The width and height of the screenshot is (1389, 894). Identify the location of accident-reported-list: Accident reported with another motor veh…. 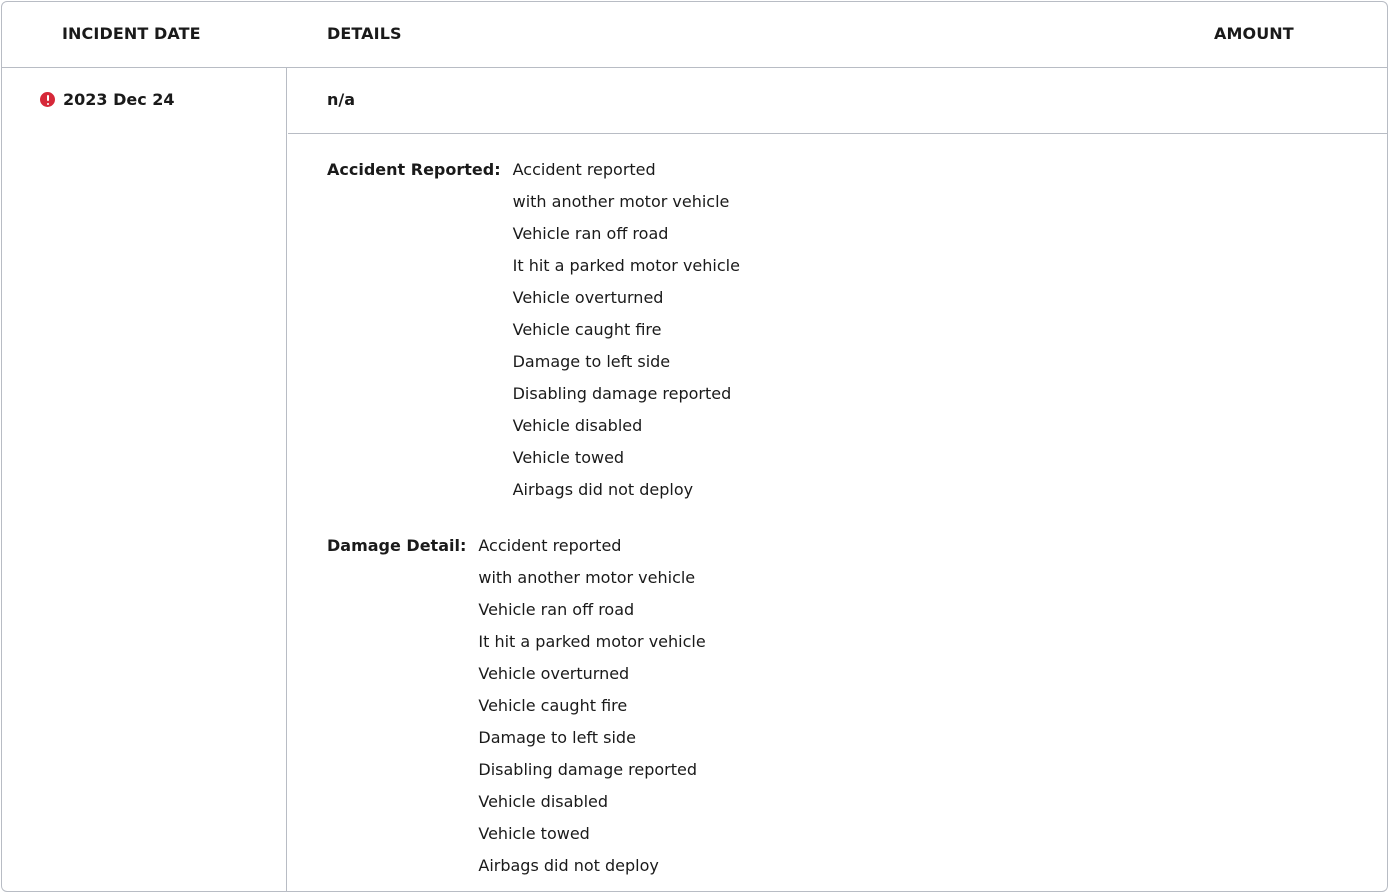
(626, 330).